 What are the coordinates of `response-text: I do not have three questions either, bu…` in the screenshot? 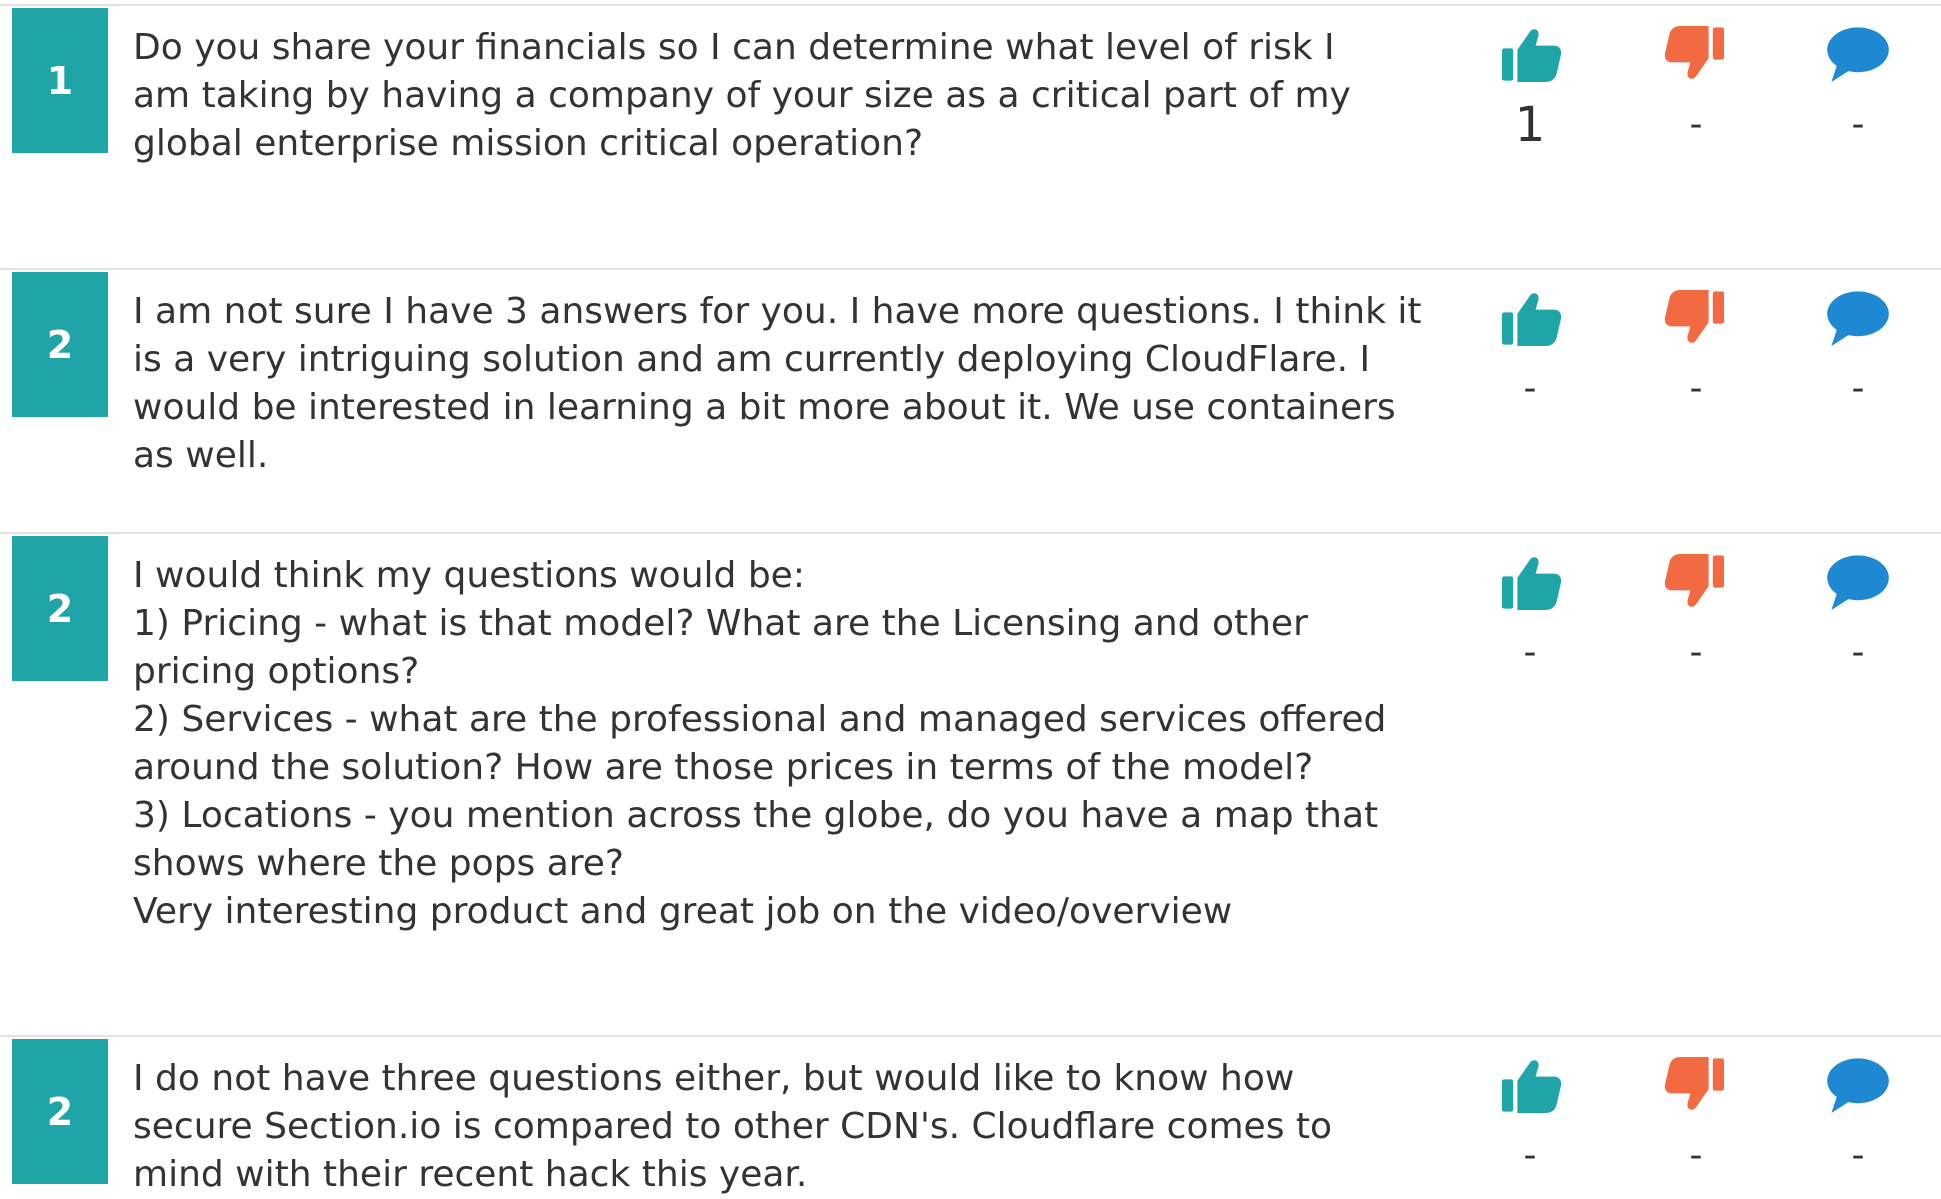 It's located at (733, 1126).